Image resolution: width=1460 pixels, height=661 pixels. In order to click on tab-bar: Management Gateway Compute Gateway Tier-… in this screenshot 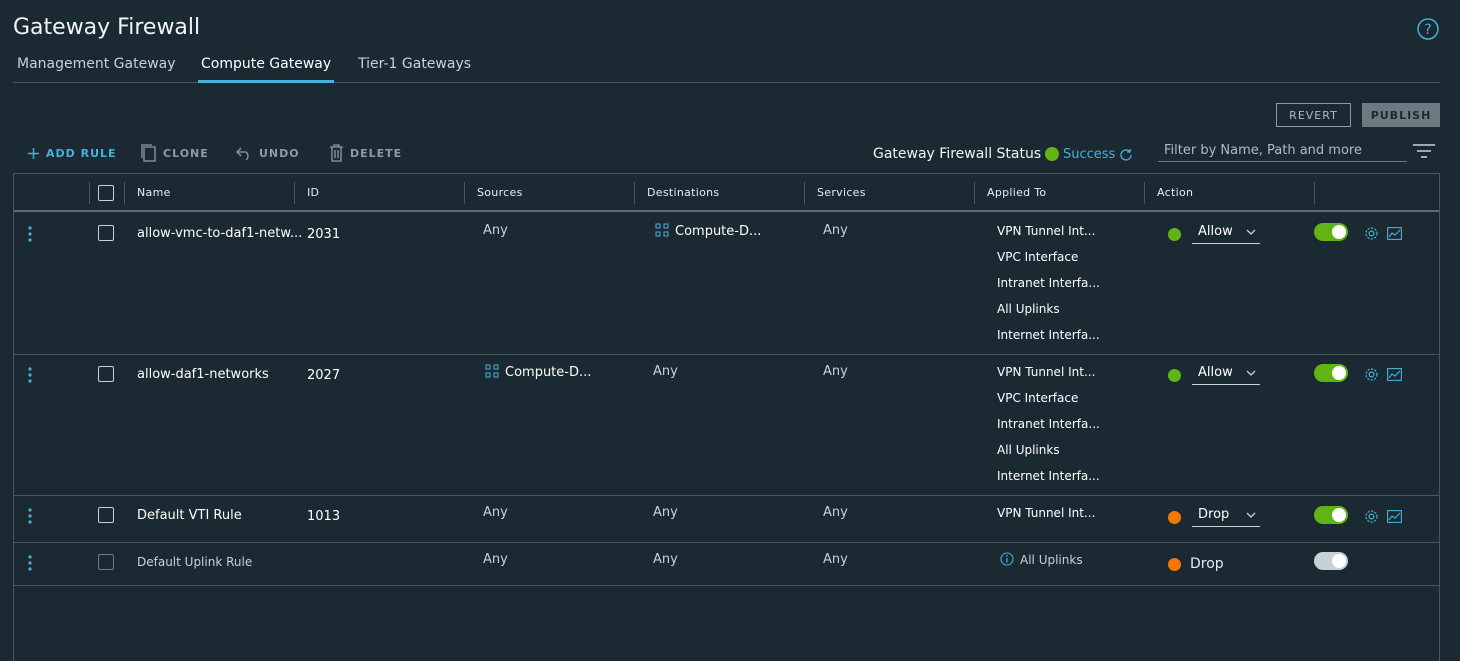, I will do `click(726, 69)`.